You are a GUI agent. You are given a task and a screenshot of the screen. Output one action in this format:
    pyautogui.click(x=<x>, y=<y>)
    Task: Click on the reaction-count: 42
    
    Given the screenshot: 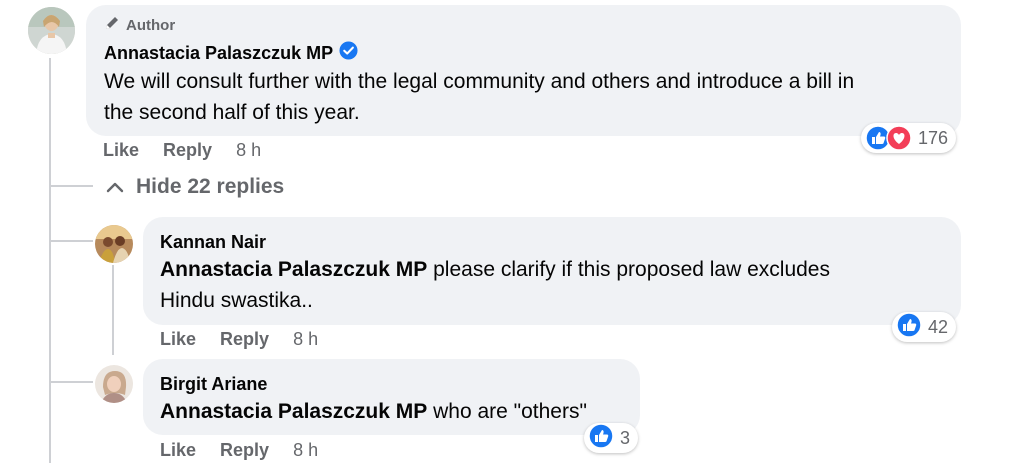 What is the action you would take?
    pyautogui.click(x=938, y=326)
    